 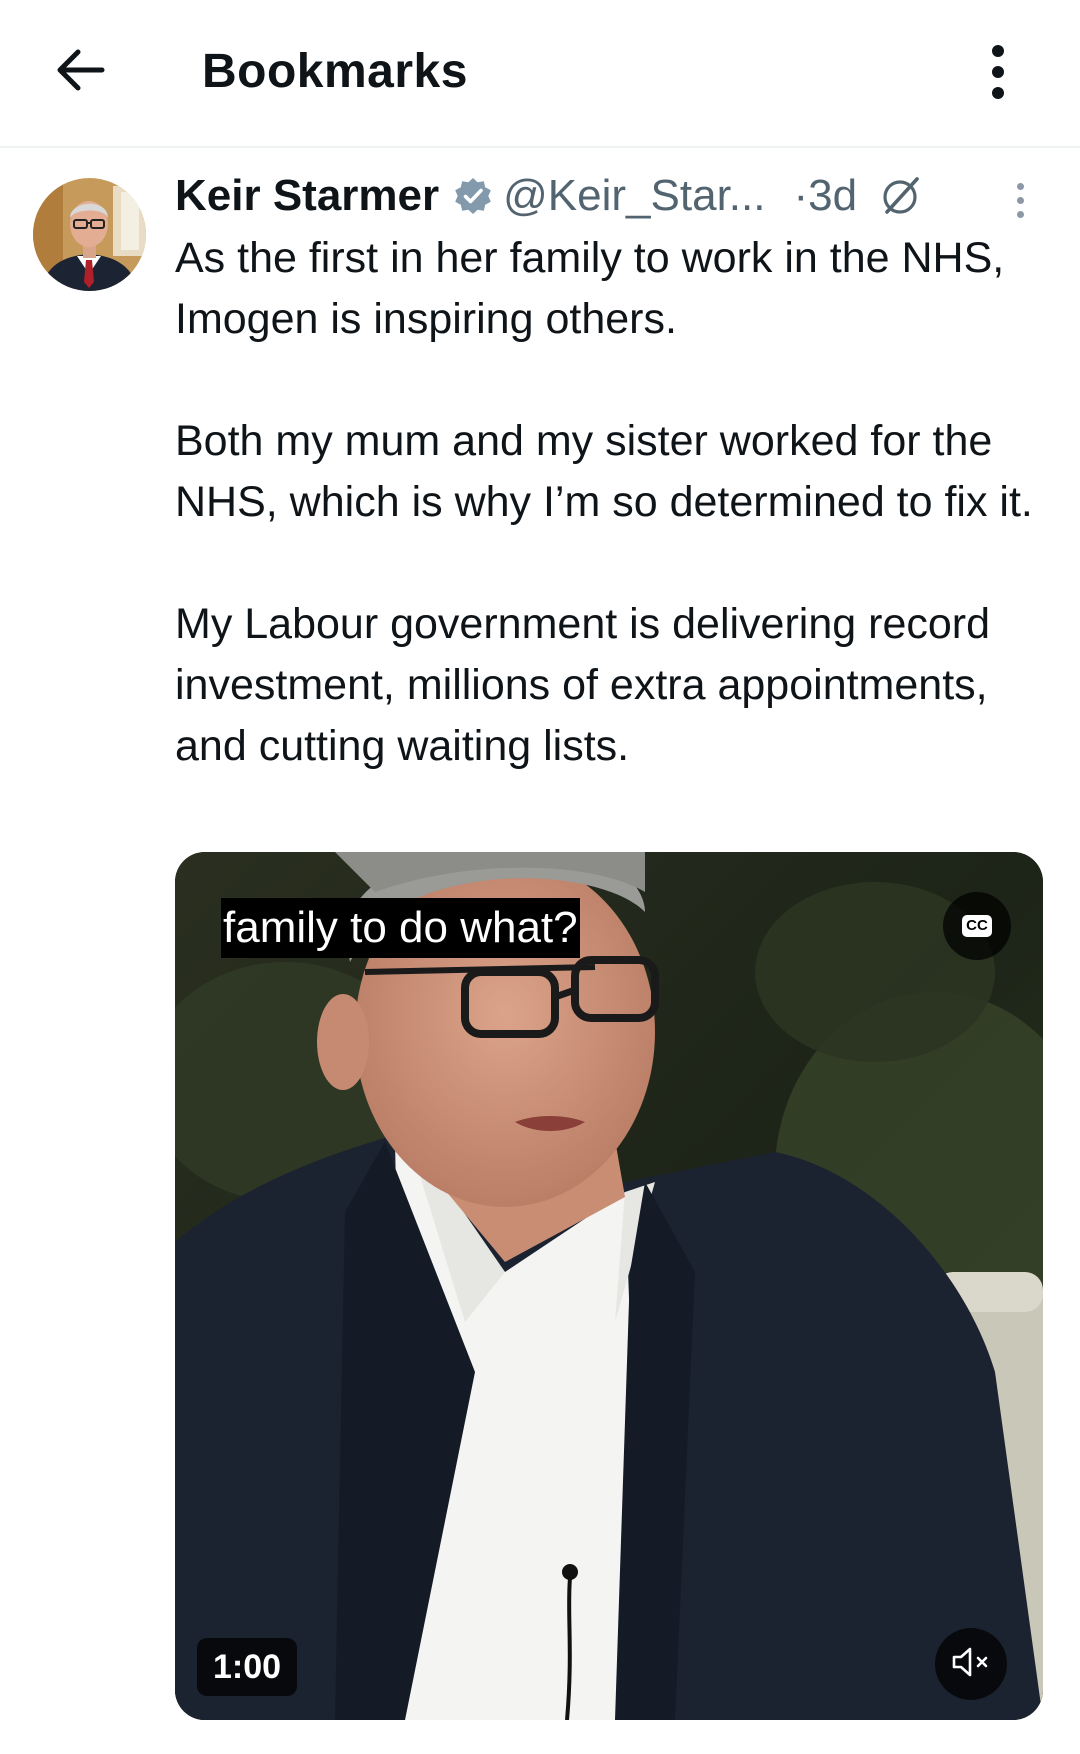 What do you see at coordinates (247, 1667) in the screenshot?
I see `video-duration: 1:00` at bounding box center [247, 1667].